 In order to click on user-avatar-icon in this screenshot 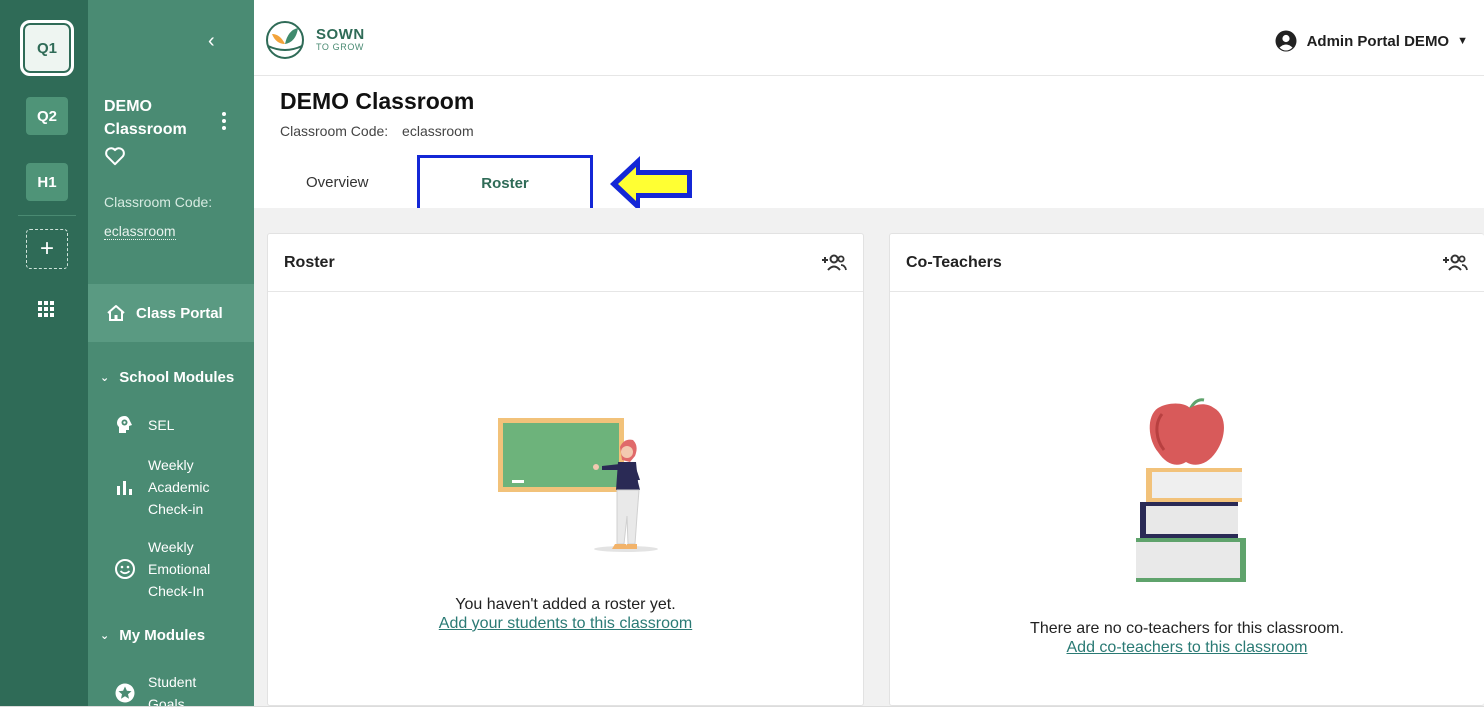, I will do `click(1286, 41)`.